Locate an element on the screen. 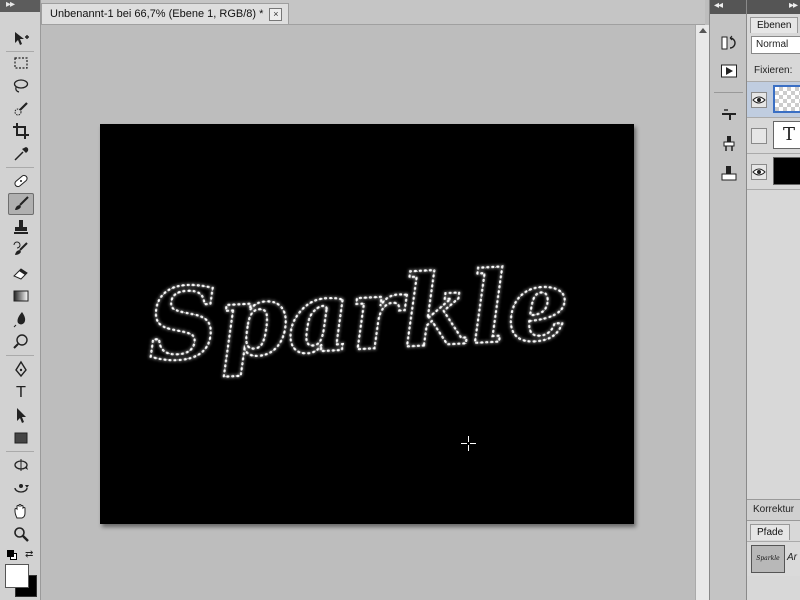 The width and height of the screenshot is (800, 600). tools-panel: ▸▸ T ⇄ is located at coordinates (20, 300).